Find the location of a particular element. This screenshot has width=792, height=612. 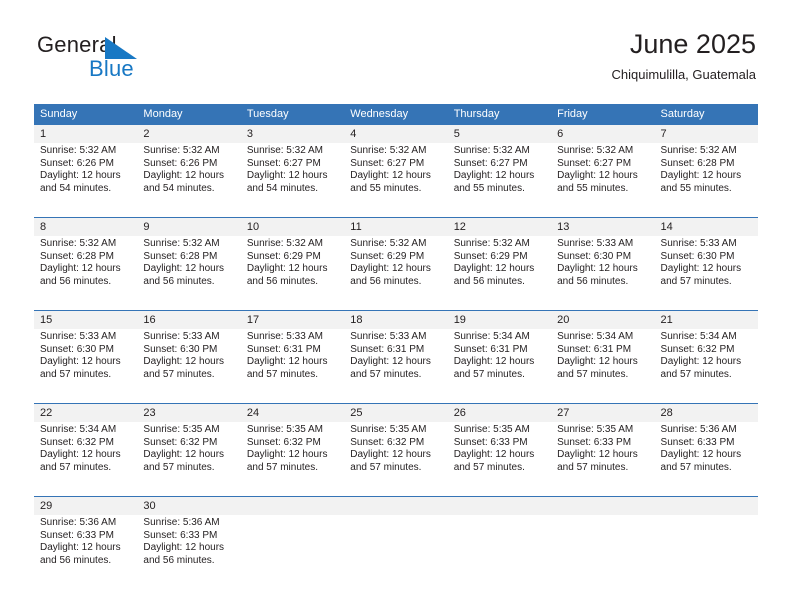

day-number: 12 is located at coordinates (499, 226).